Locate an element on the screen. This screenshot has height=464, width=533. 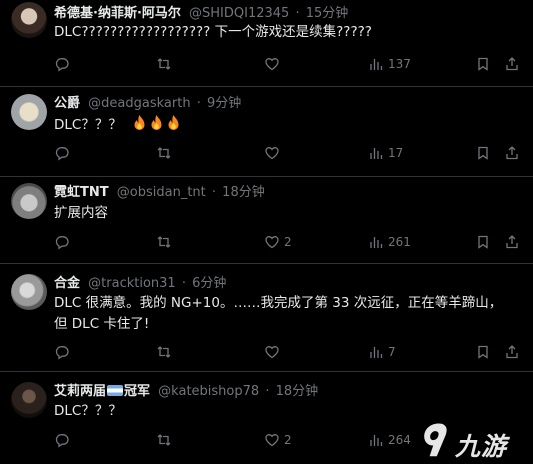
timestamp: 15分钟 is located at coordinates (327, 13).